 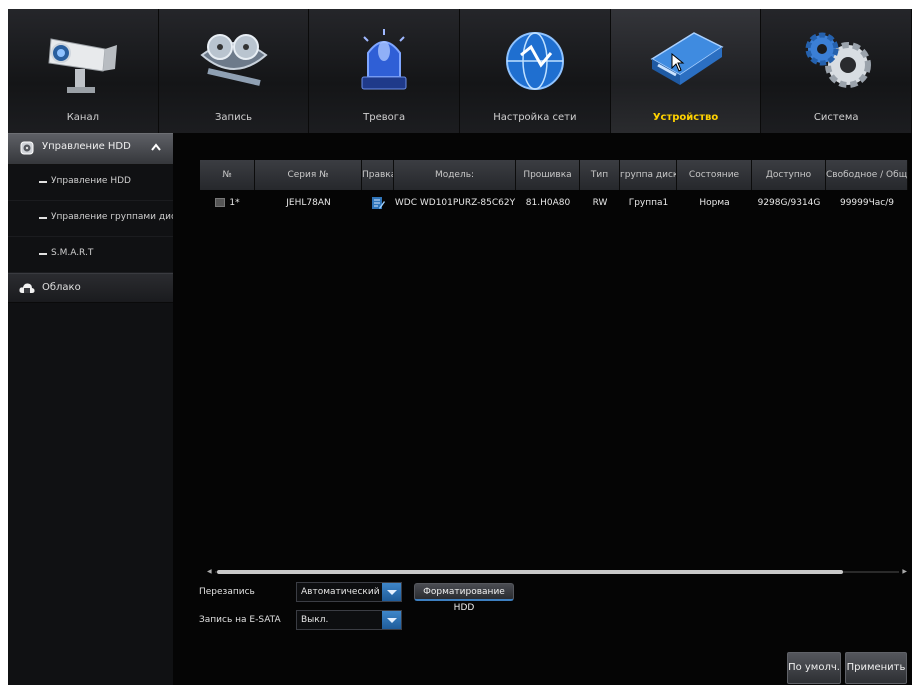 I want to click on esata-select: Выкл., so click(x=349, y=620).